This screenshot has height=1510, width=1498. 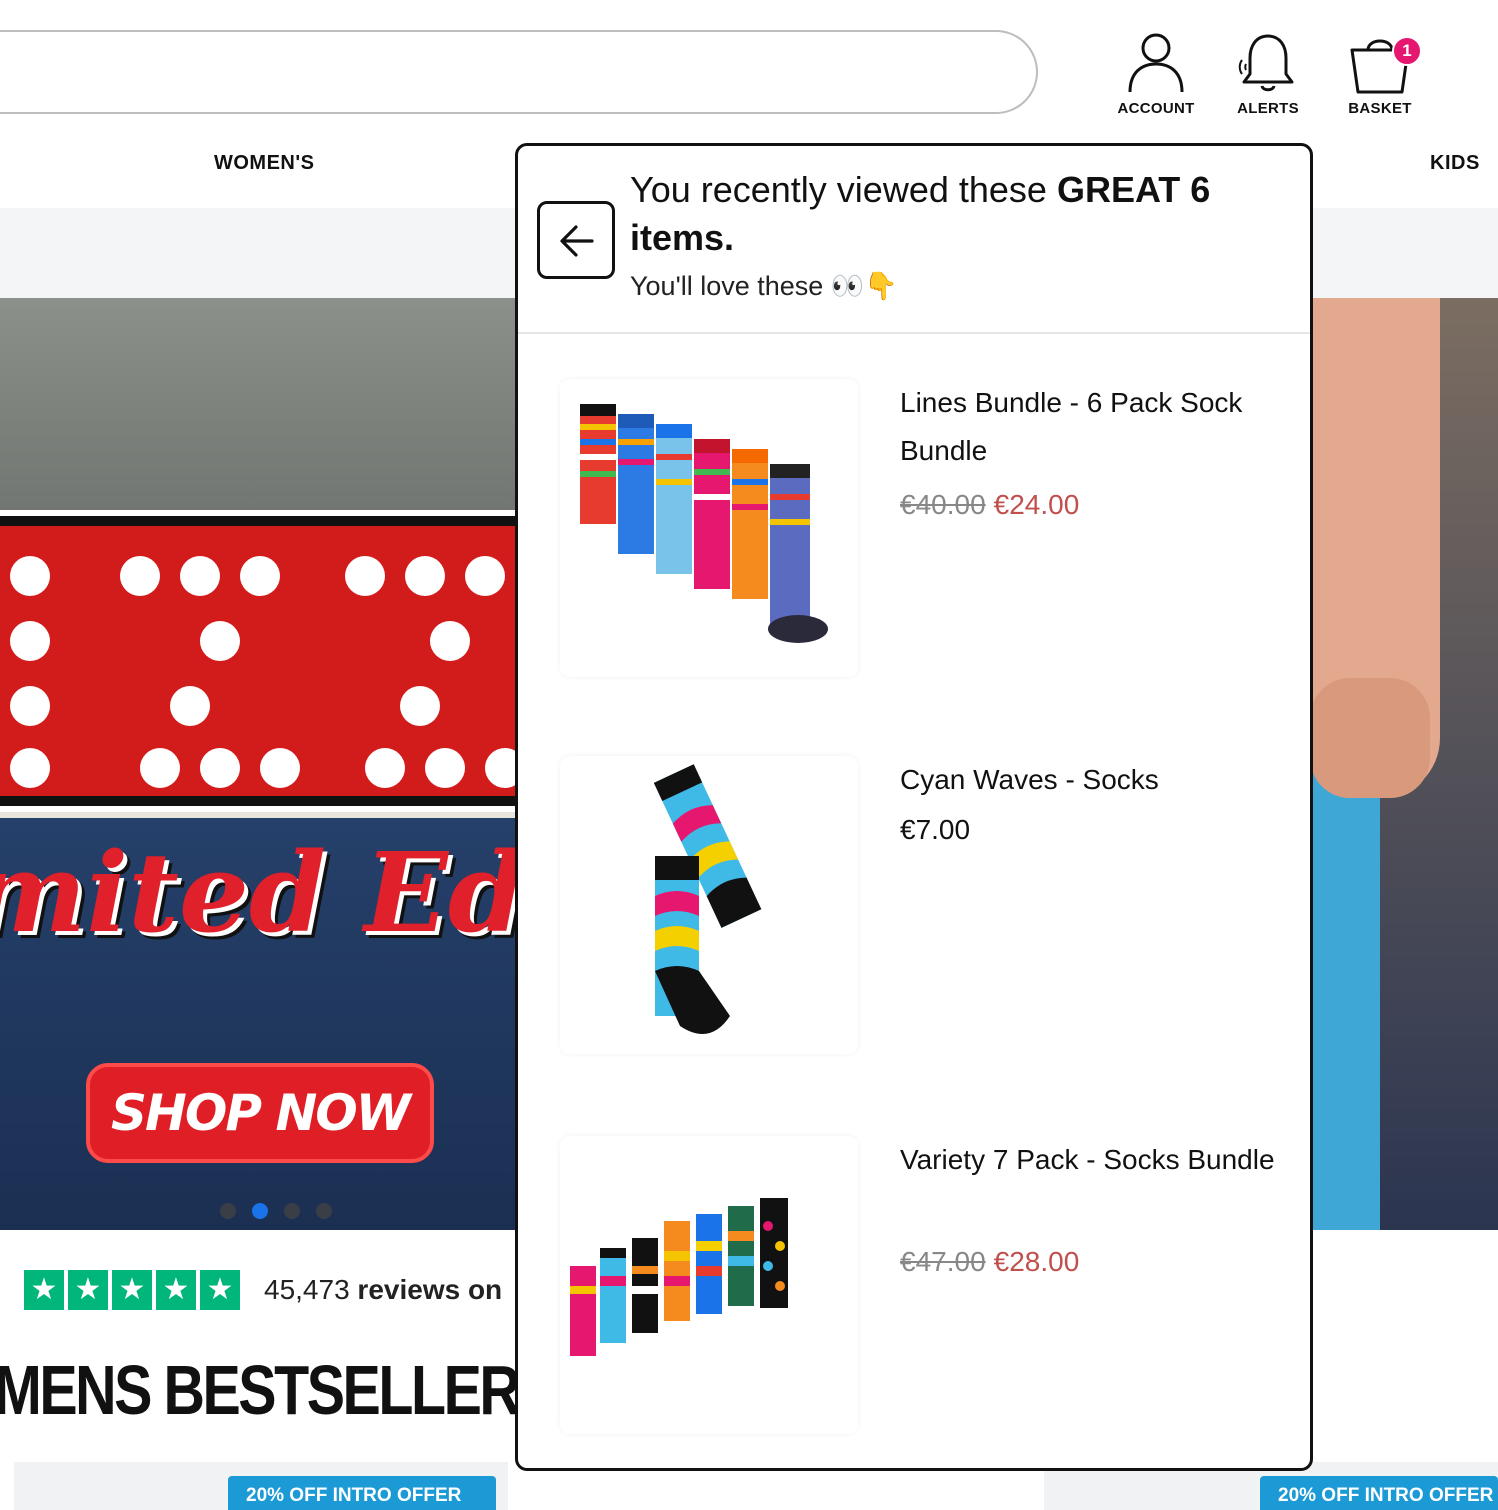 What do you see at coordinates (943, 504) in the screenshot?
I see `old-price: €40.00` at bounding box center [943, 504].